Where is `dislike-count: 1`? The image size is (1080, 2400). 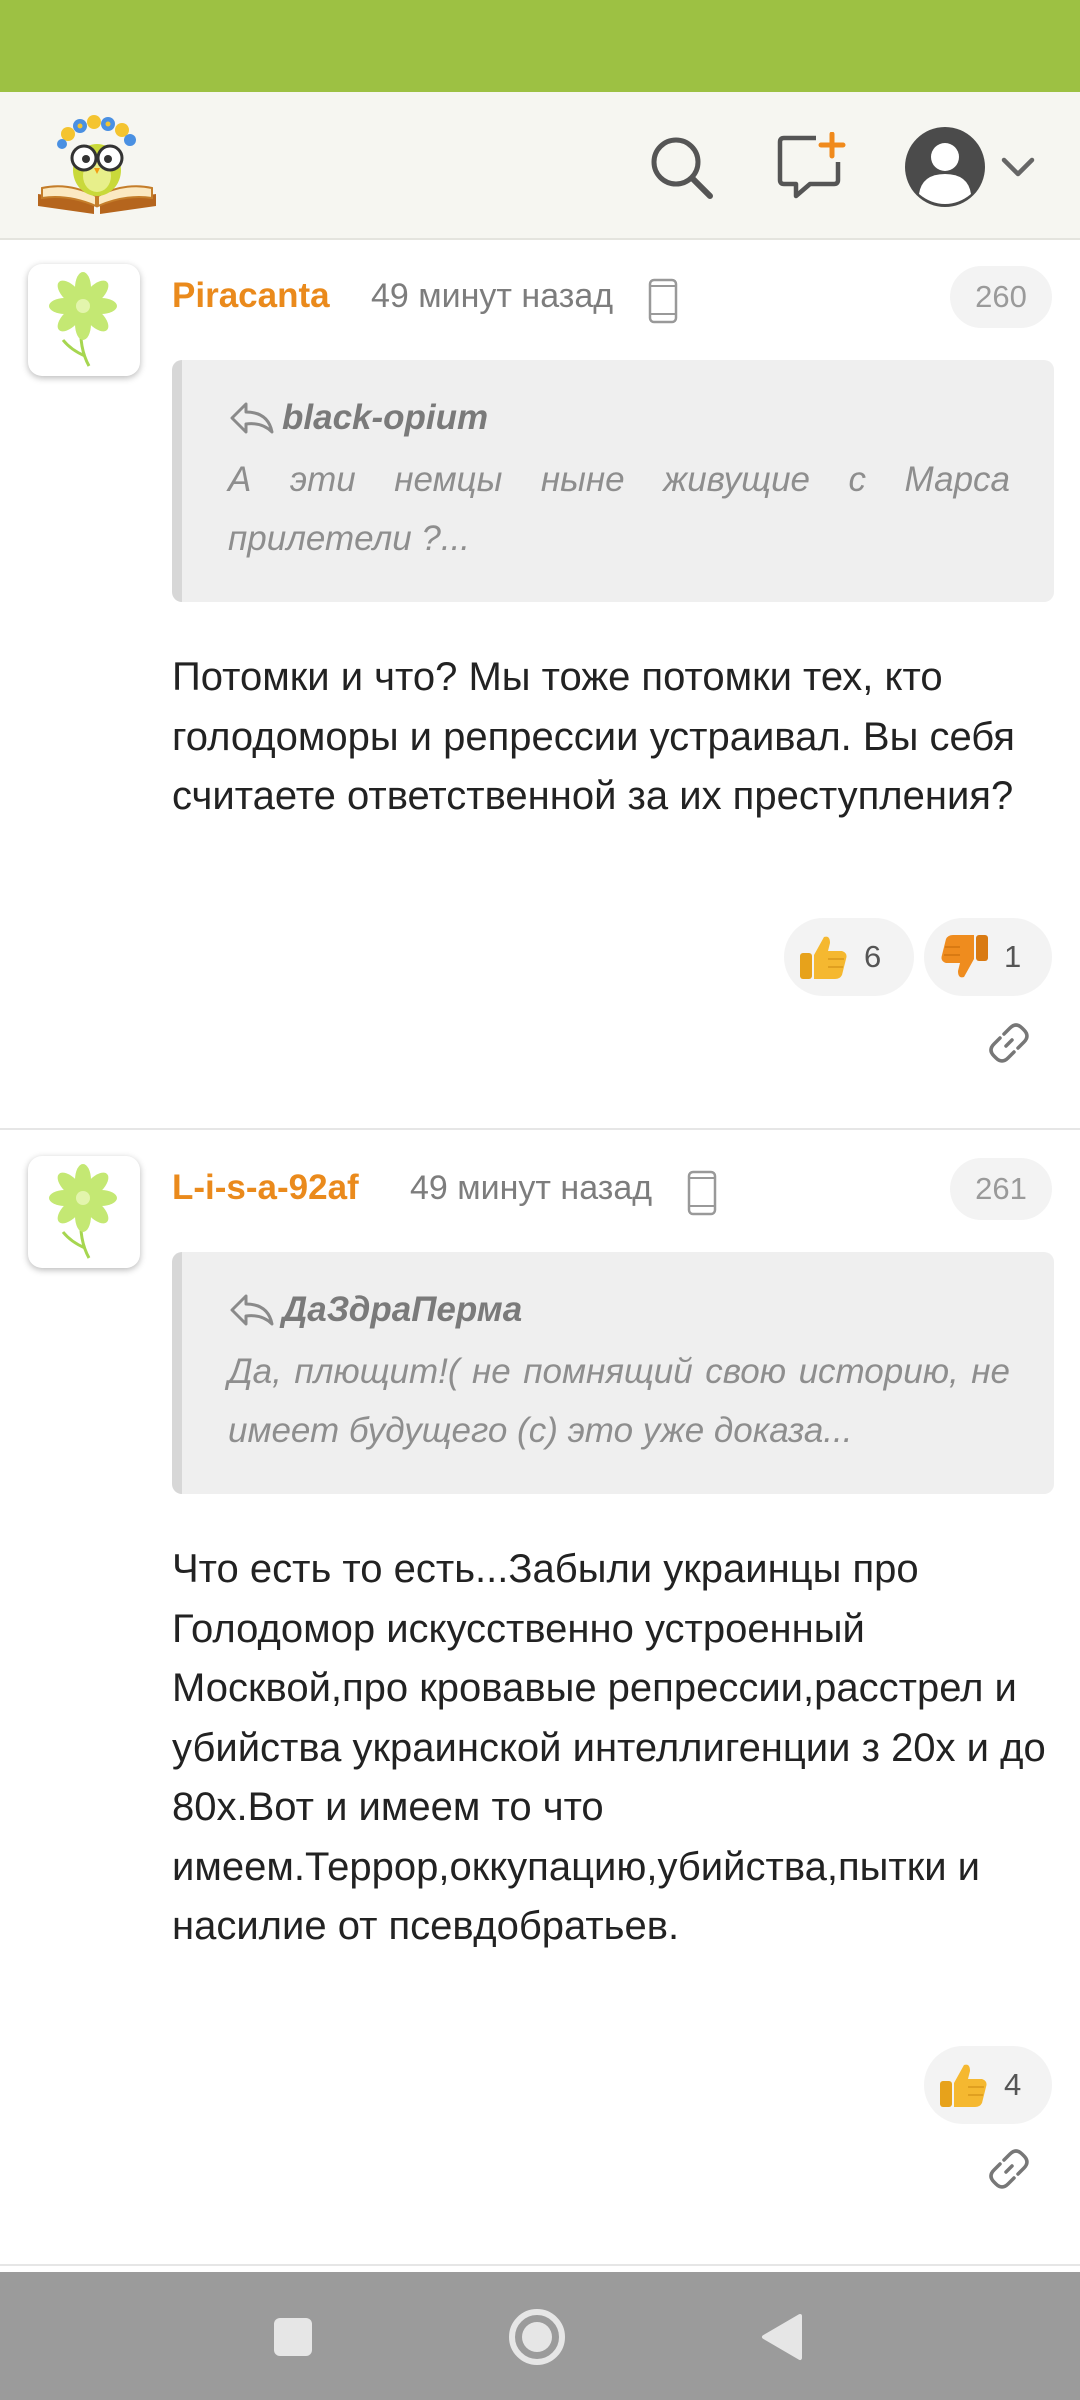 dislike-count: 1 is located at coordinates (1013, 956).